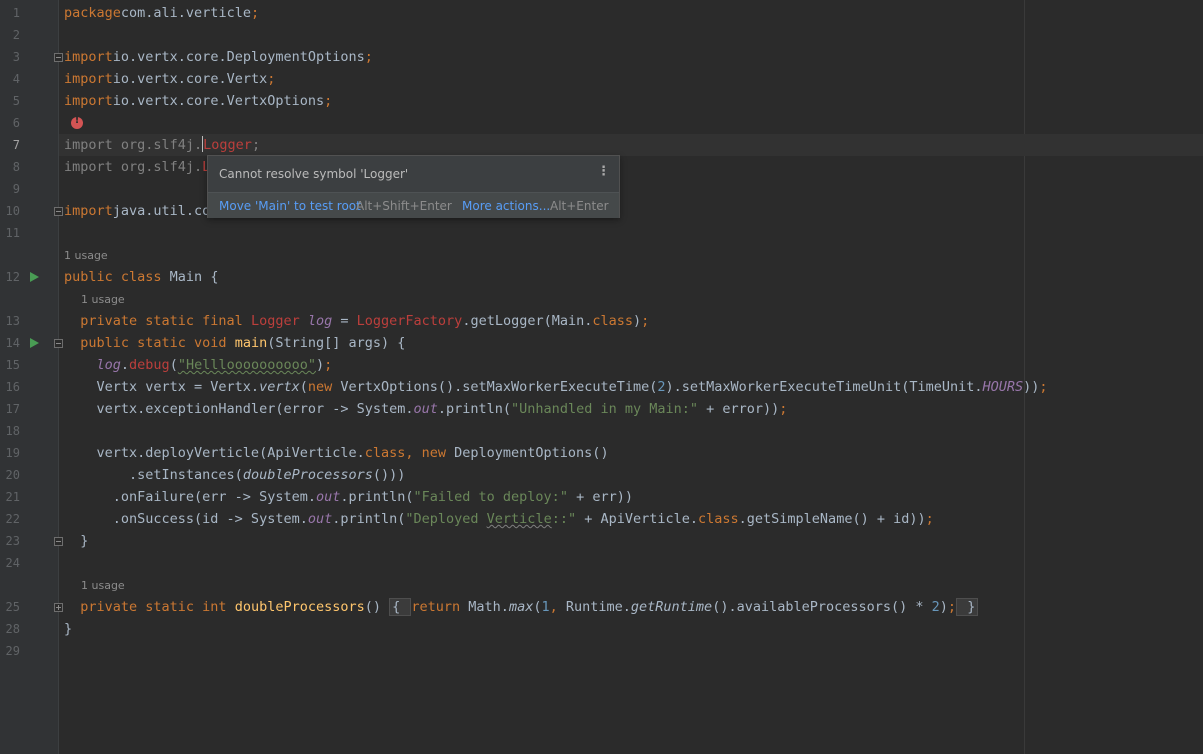 The width and height of the screenshot is (1203, 754). I want to click on folded-region: }, so click(967, 607).